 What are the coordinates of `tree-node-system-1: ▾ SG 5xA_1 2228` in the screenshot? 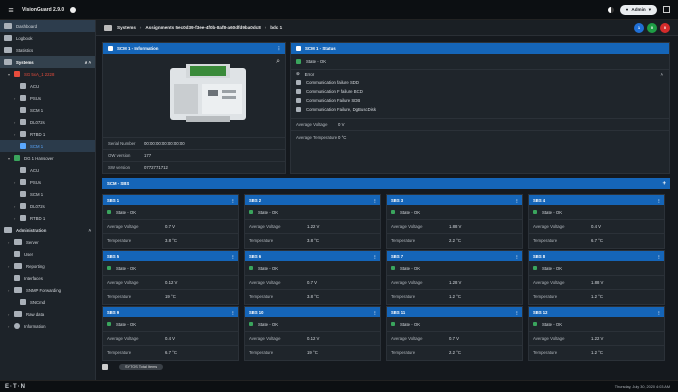 It's located at (47, 74).